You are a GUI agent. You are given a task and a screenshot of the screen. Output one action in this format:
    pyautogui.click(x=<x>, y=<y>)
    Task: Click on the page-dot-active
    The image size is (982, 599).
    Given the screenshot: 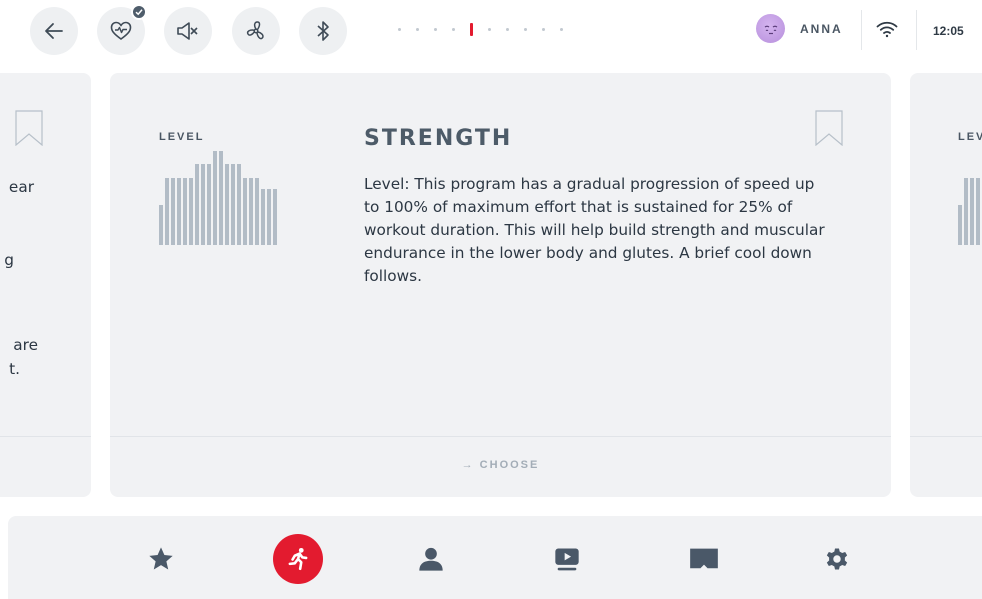 What is the action you would take?
    pyautogui.click(x=471, y=29)
    